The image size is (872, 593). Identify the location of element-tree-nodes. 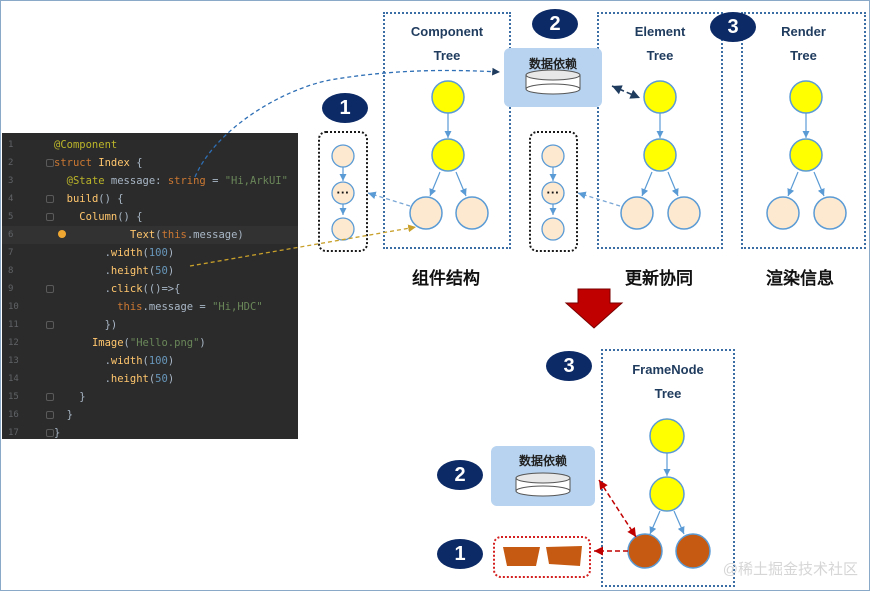
(660, 155).